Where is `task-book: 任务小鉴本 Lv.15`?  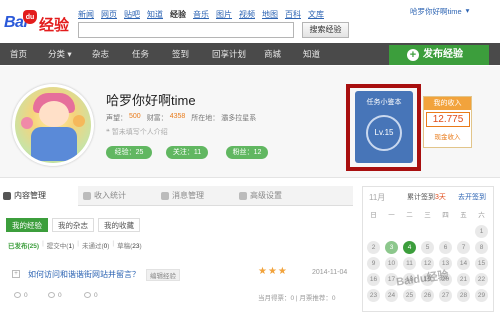 task-book: 任务小鉴本 Lv.15 is located at coordinates (384, 127).